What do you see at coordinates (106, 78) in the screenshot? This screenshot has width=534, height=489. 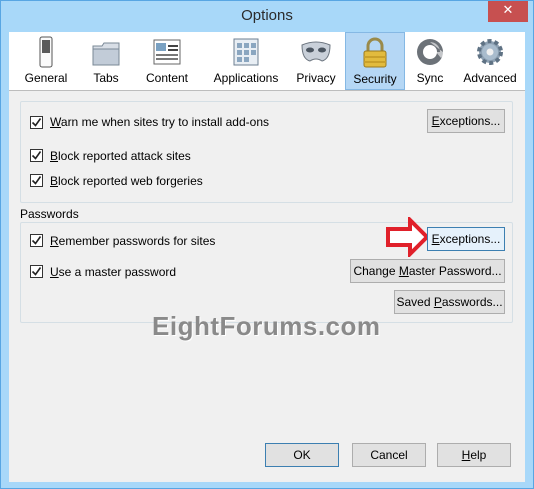 I see `tab-label: Tabs` at bounding box center [106, 78].